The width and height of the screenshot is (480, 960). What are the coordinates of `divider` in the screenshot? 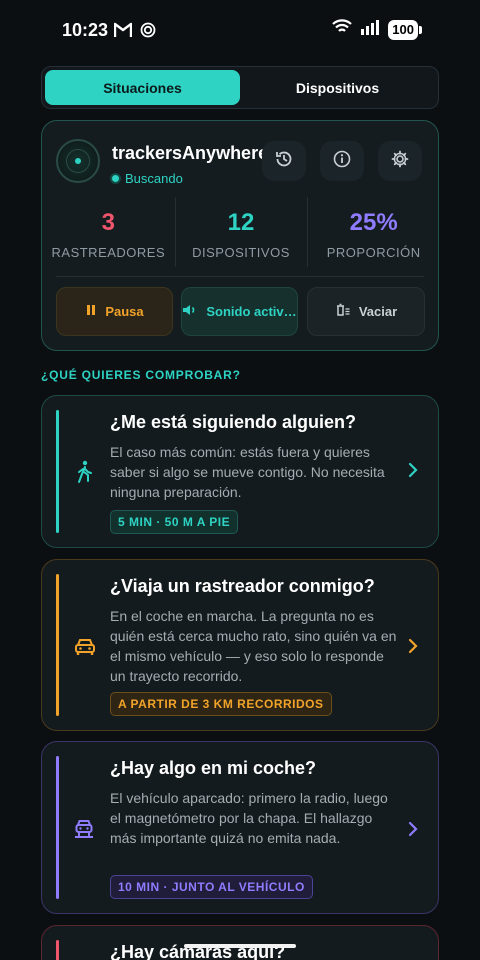 It's located at (240, 276).